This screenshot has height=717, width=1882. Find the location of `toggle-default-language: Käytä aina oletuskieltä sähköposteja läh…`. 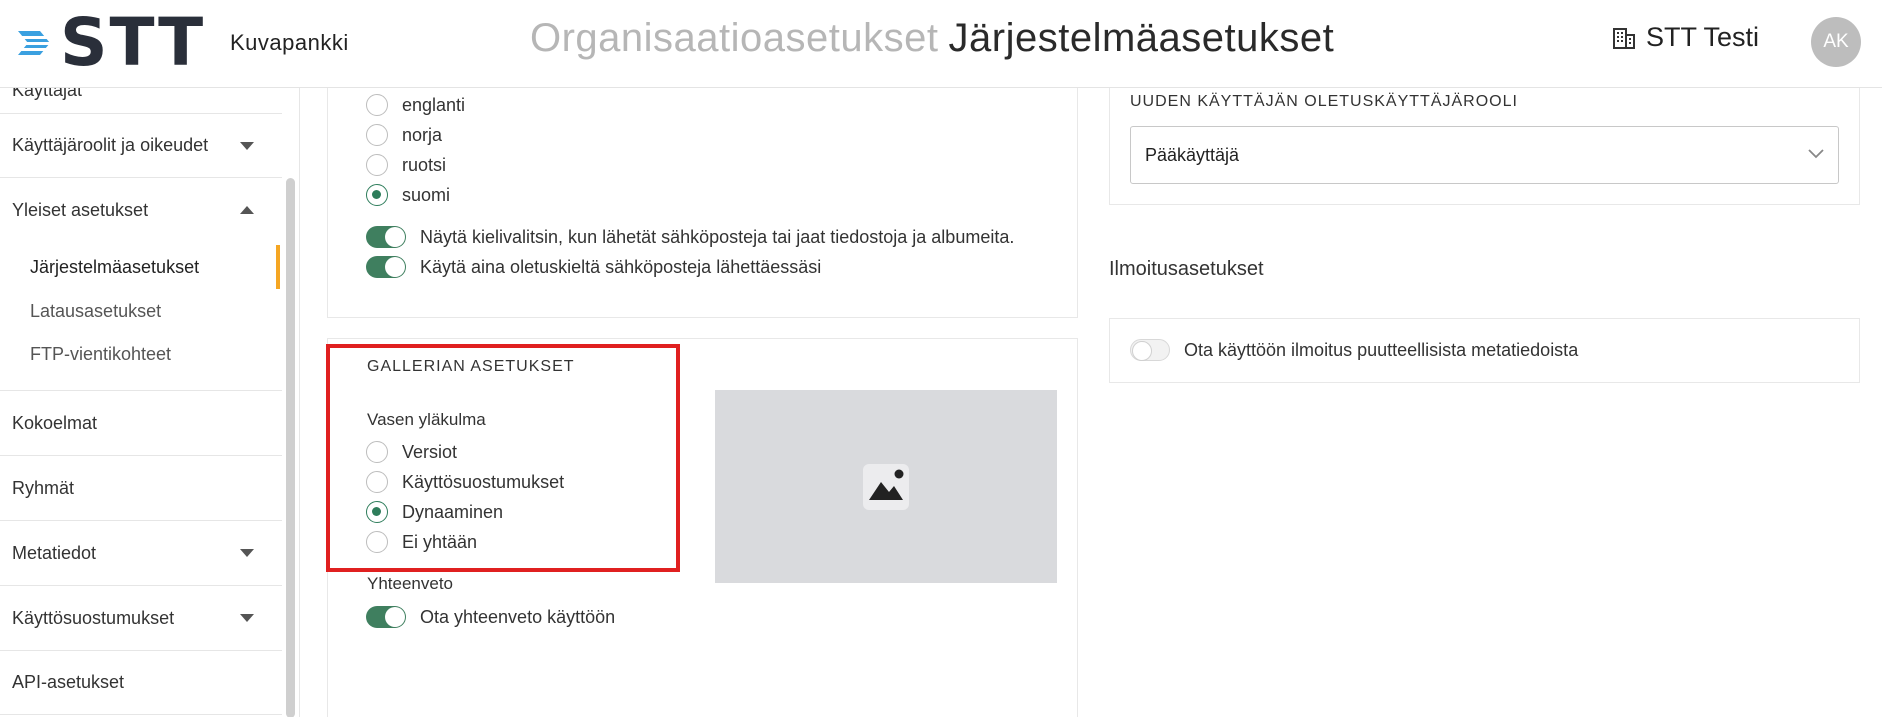

toggle-default-language: Käytä aina oletuskieltä sähköposteja läh… is located at coordinates (593, 267).